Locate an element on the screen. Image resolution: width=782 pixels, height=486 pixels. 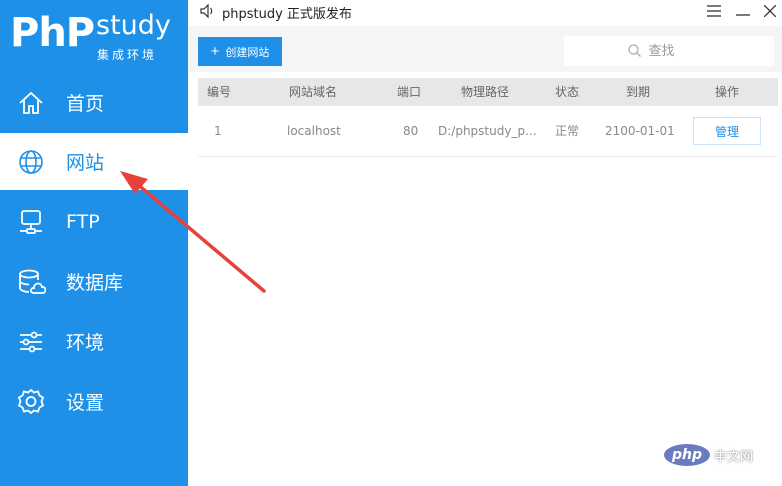
database-icon is located at coordinates (31, 282).